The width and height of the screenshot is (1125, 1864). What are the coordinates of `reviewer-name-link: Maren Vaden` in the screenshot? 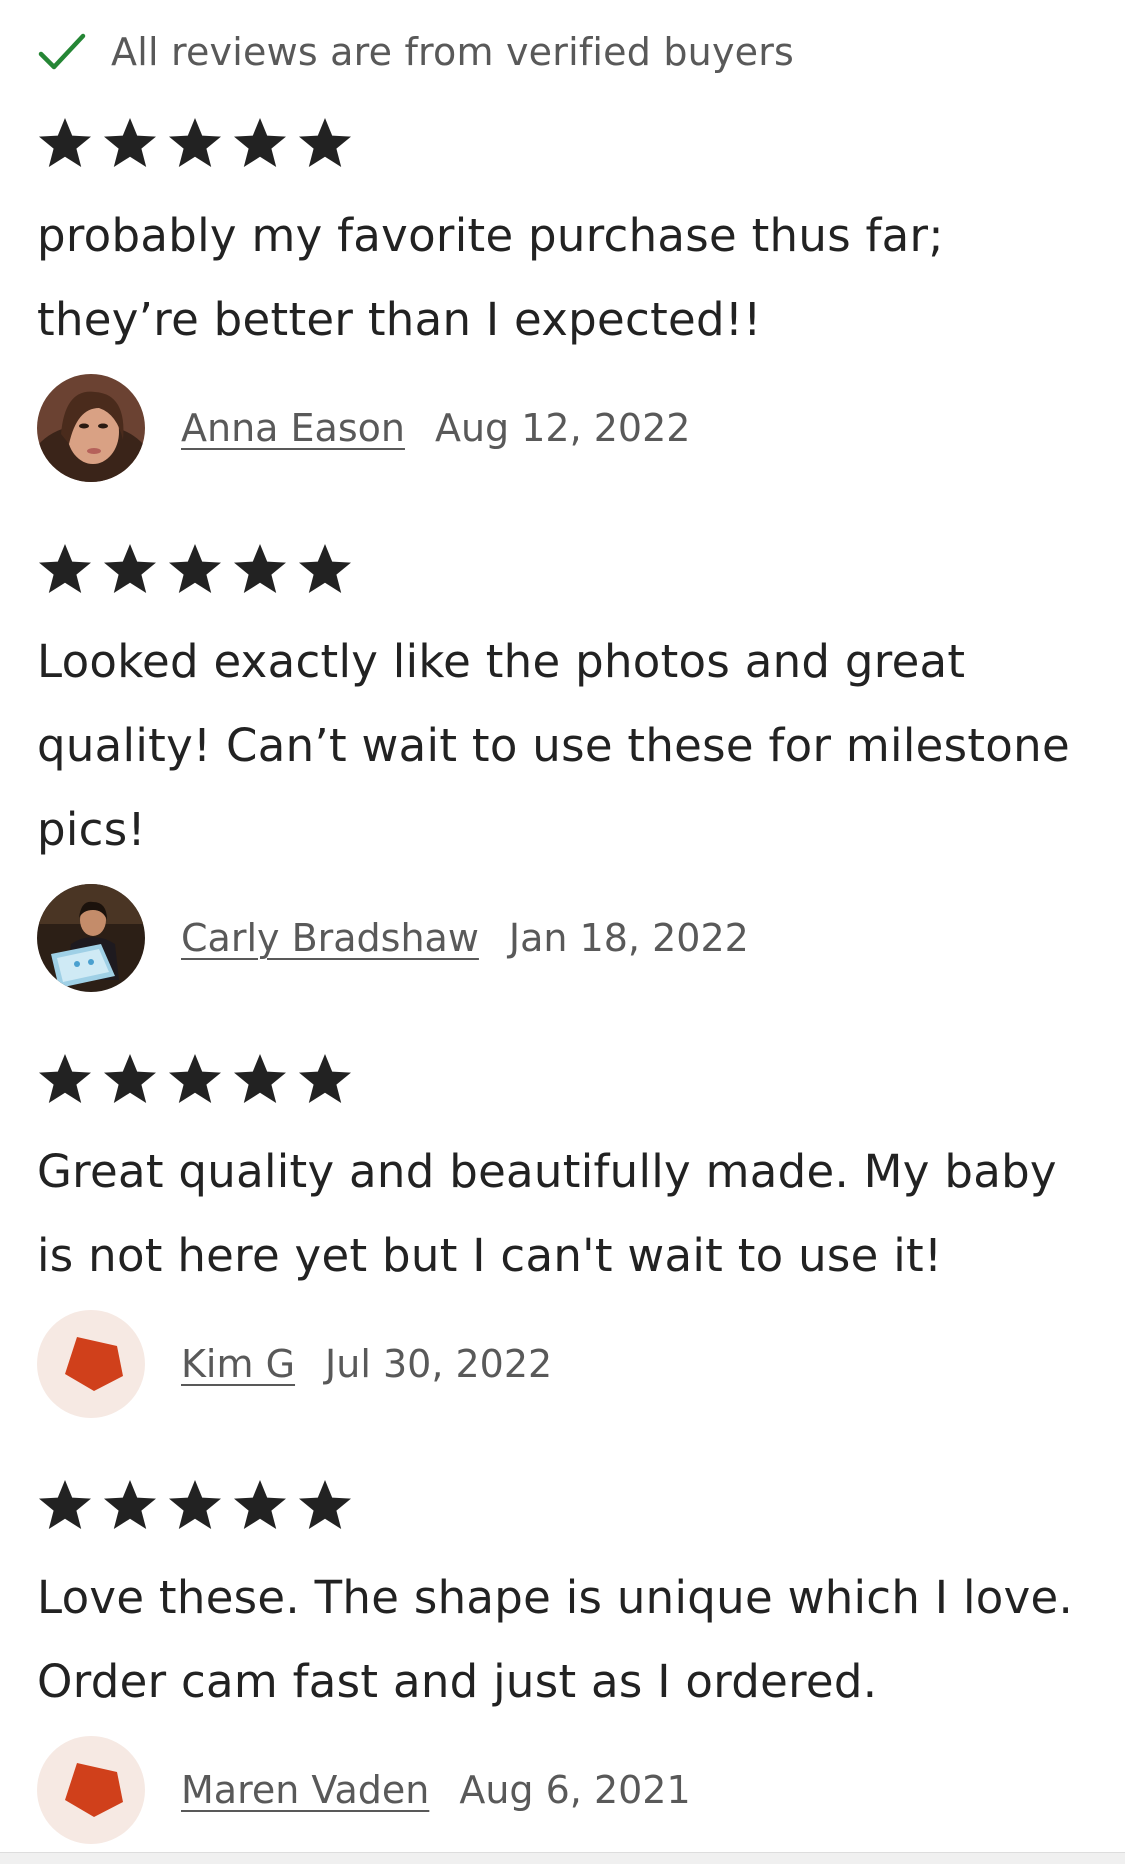 It's located at (305, 1790).